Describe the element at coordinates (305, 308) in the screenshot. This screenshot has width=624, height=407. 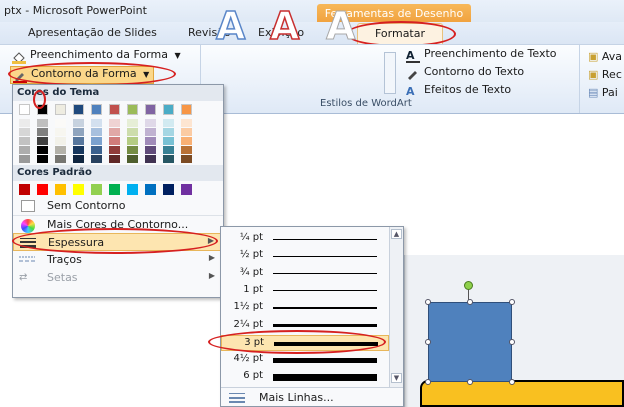
I see `weight-option: 1½ pt` at that location.